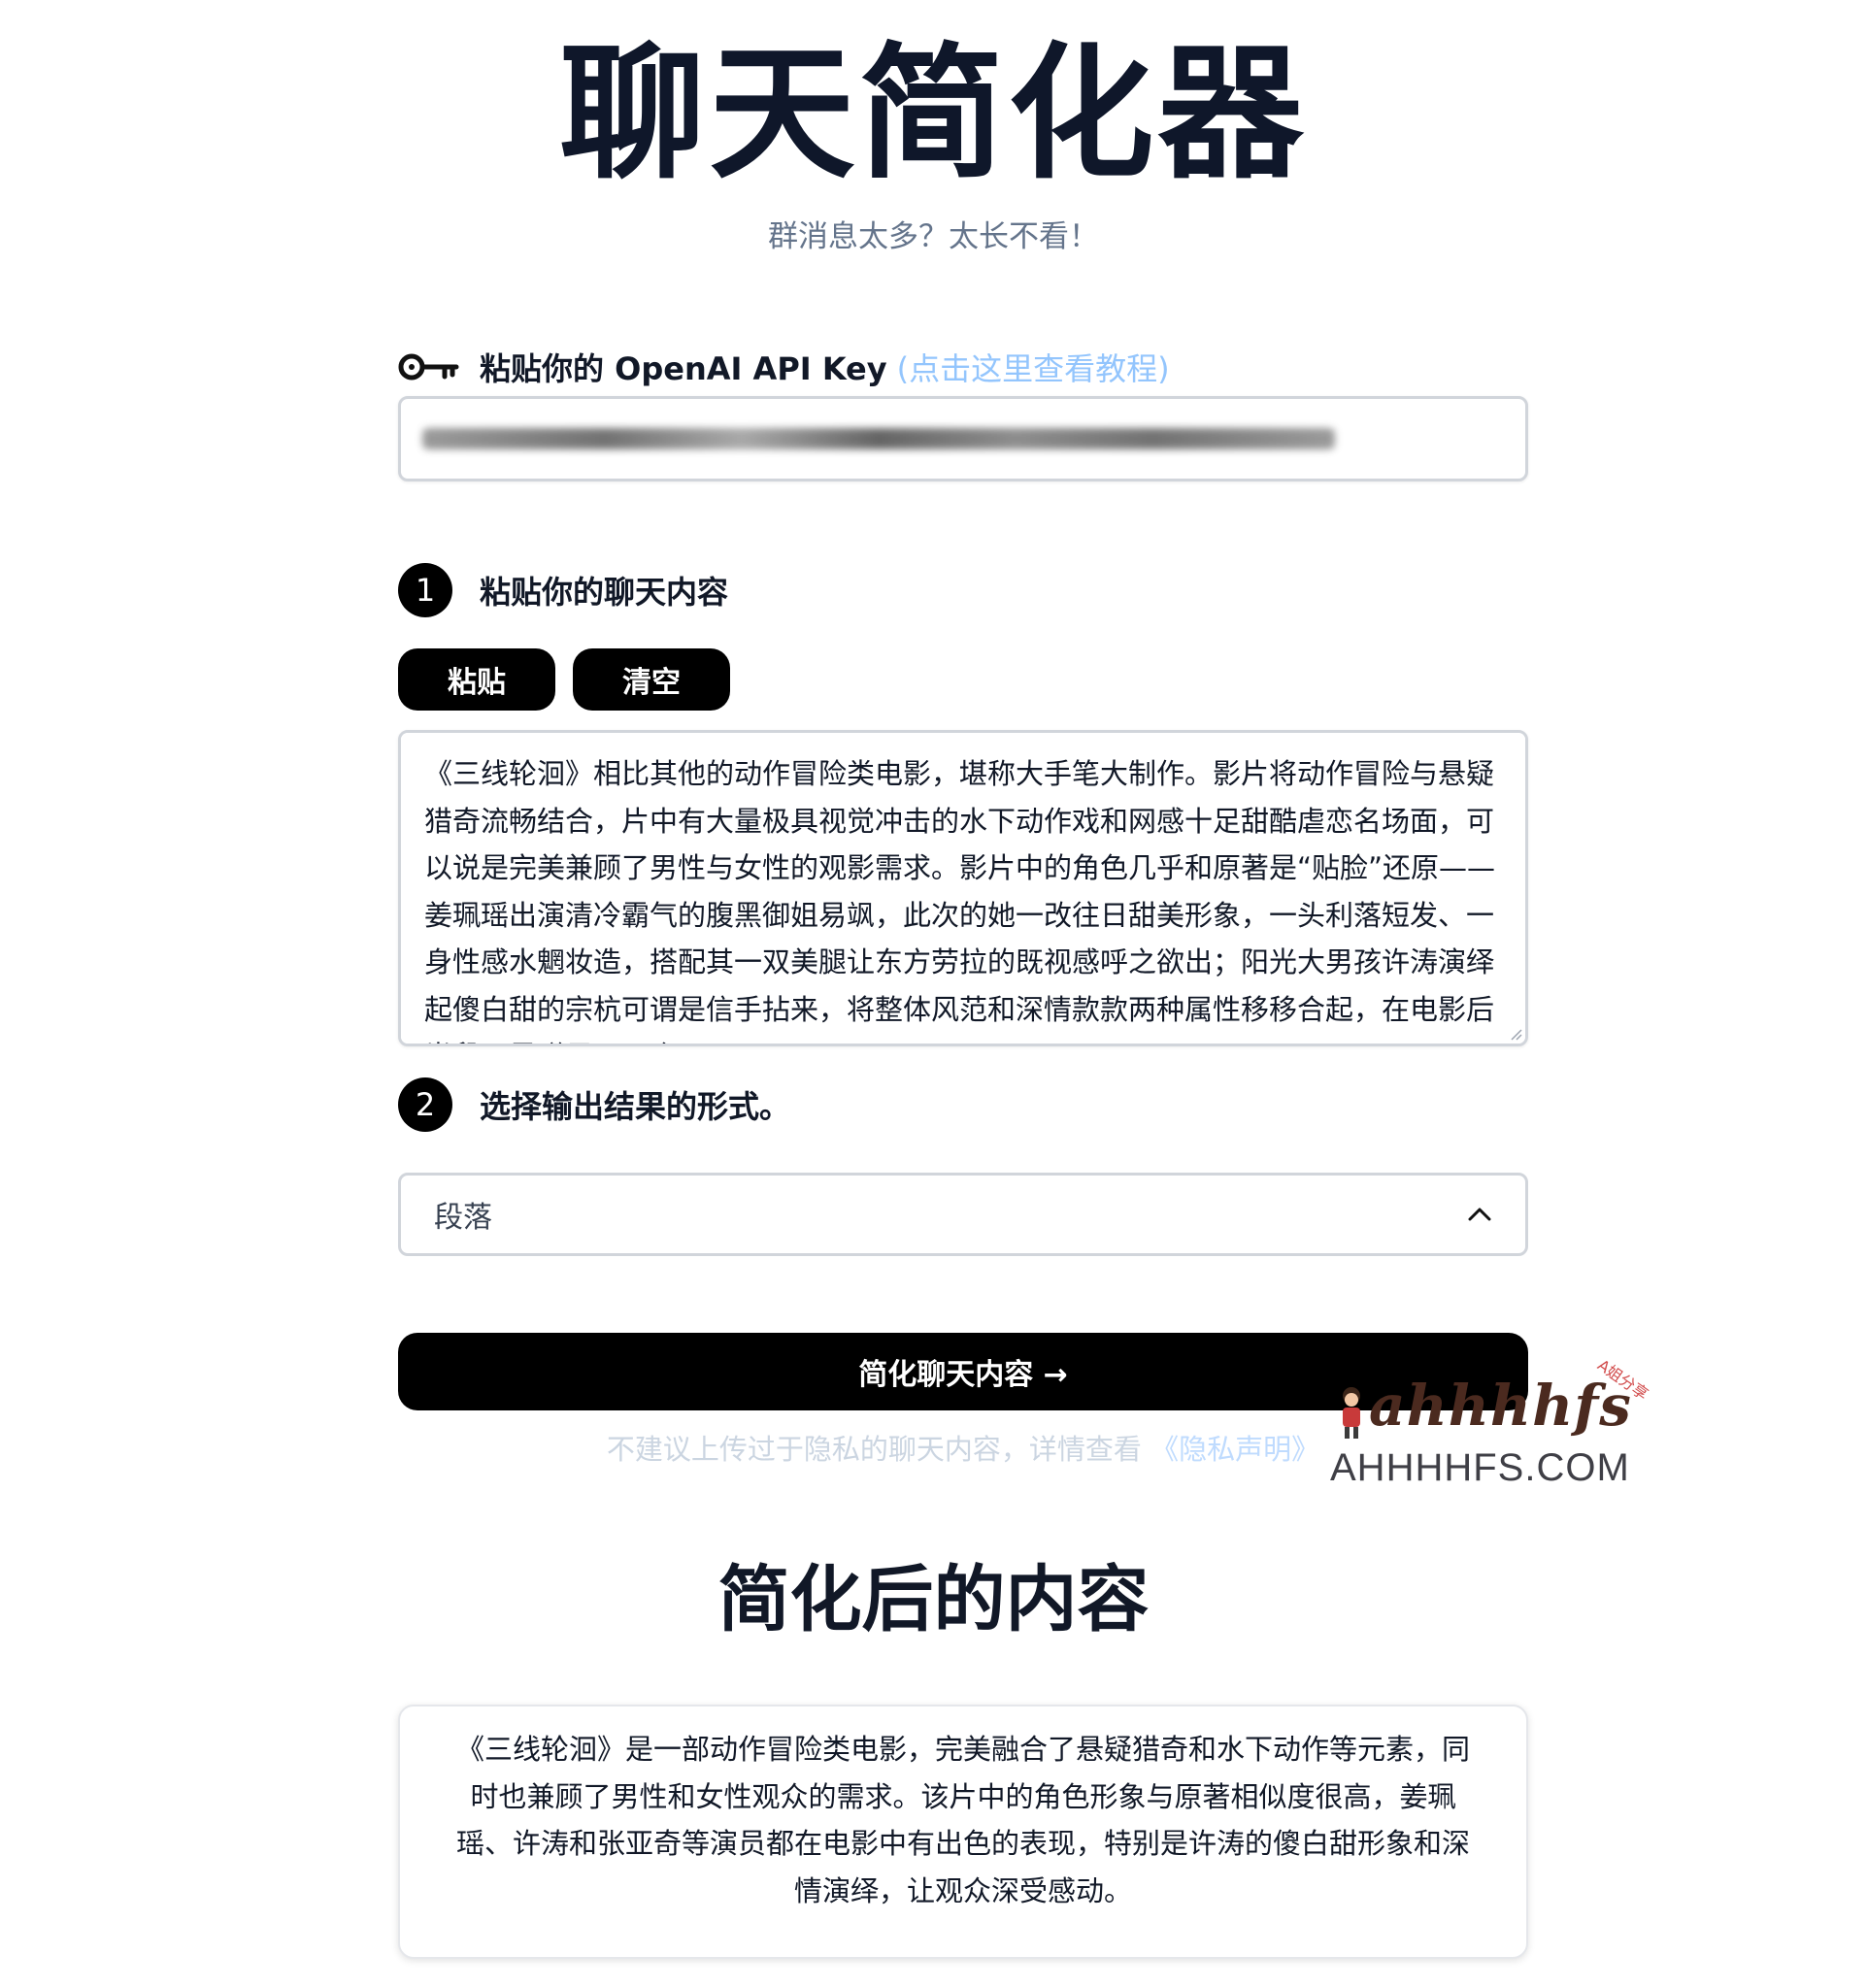 The width and height of the screenshot is (1867, 1988). Describe the element at coordinates (963, 680) in the screenshot. I see `chat-action-buttons: 粘贴 清空` at that location.